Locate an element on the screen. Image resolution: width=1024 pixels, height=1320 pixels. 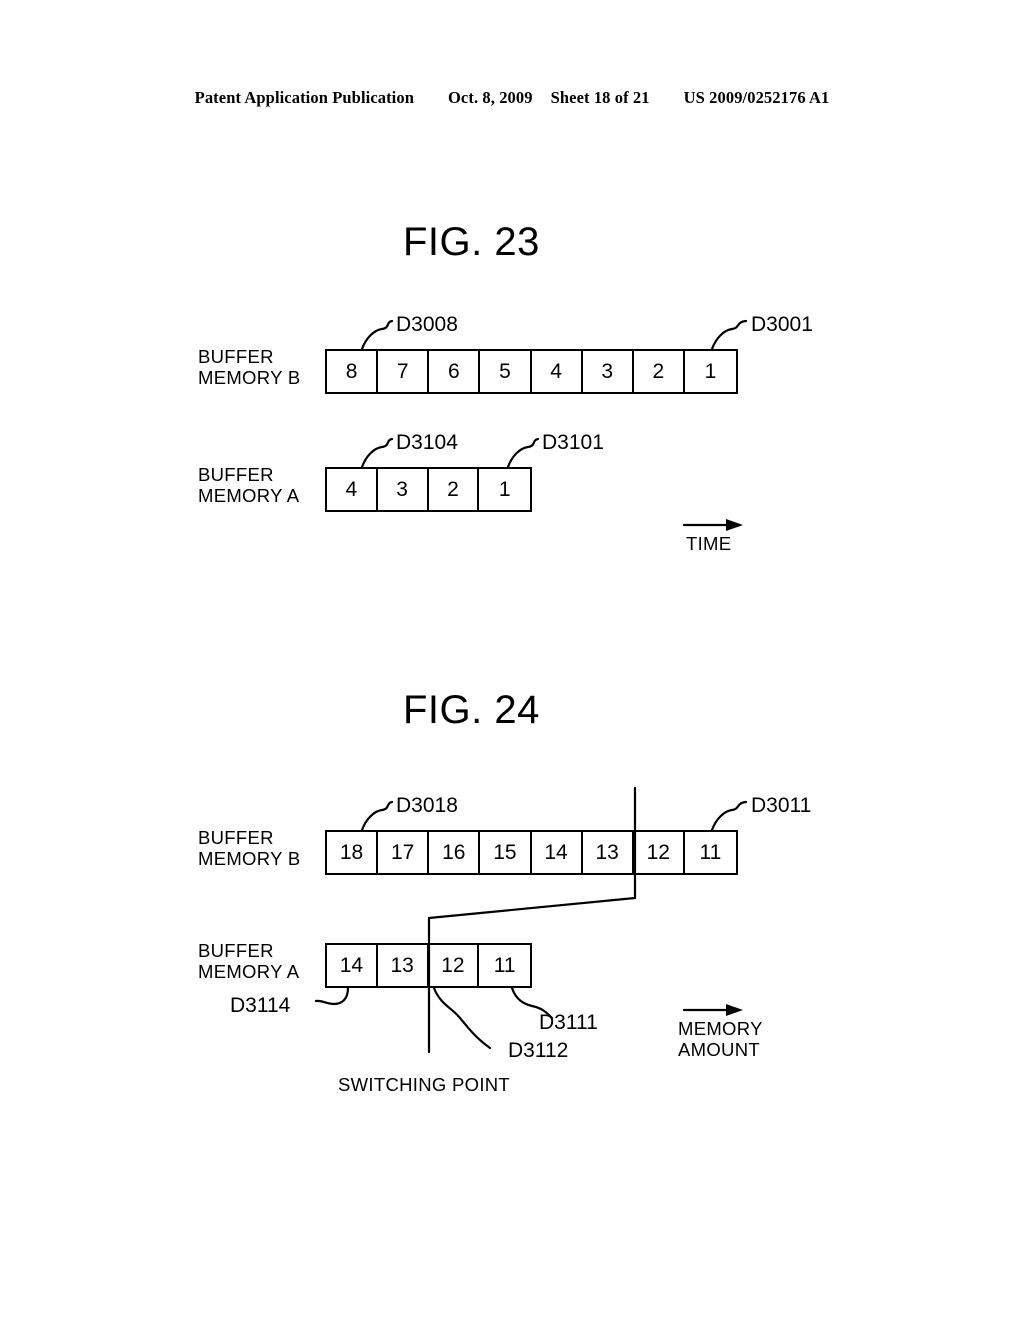
fig23-buffer-memory-a-strip: 4 3 2 1 is located at coordinates (428, 489).